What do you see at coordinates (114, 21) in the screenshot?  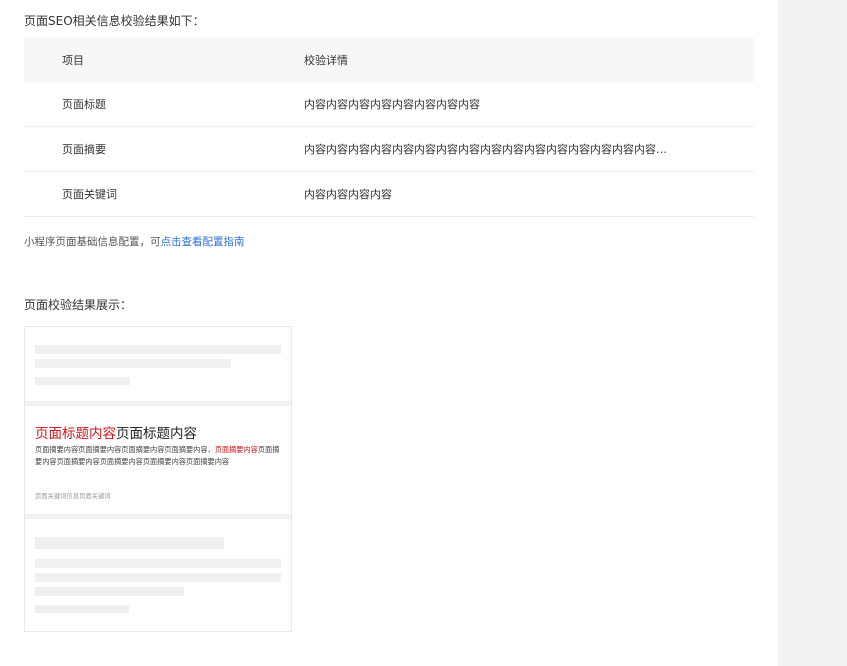 I see `seo-results-heading: 页面SEO相关信息校验结果如下：` at bounding box center [114, 21].